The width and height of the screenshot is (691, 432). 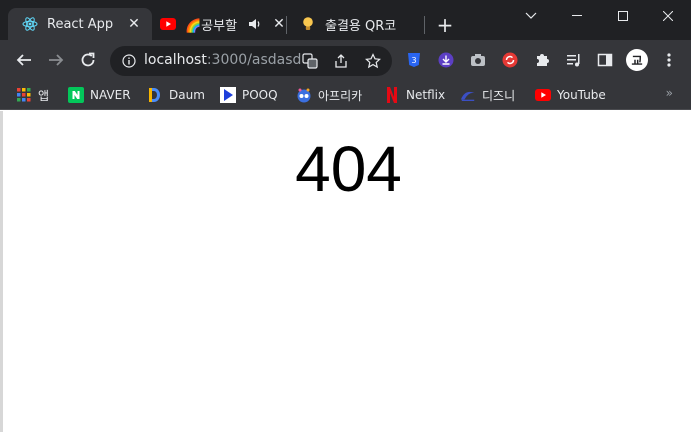 What do you see at coordinates (44, 95) in the screenshot?
I see `bookmark-label: 앱` at bounding box center [44, 95].